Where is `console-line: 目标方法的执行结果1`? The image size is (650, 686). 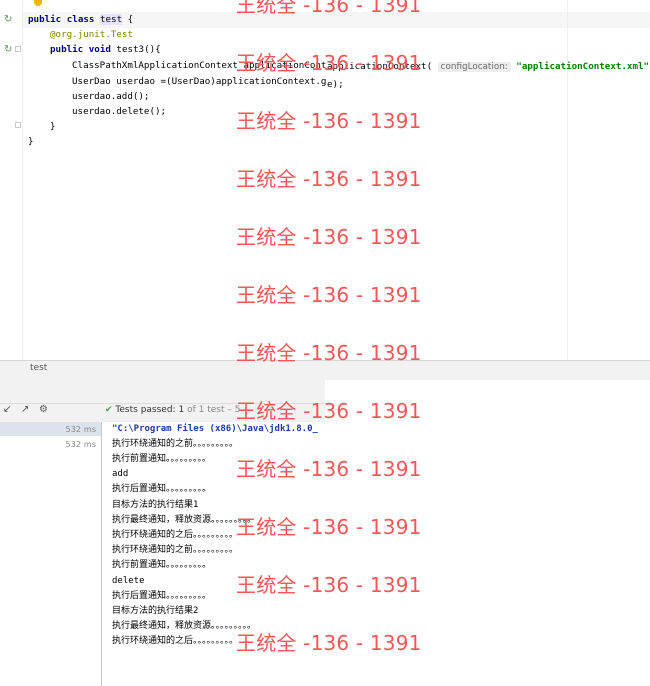
console-line: 目标方法的执行结果1 is located at coordinates (155, 505).